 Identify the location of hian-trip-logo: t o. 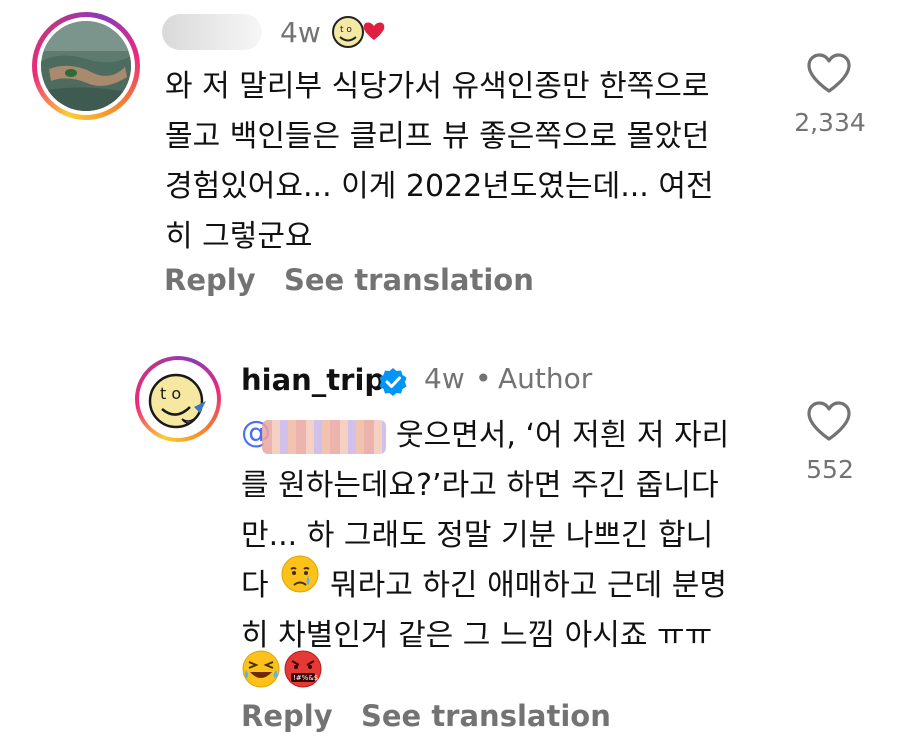
(178, 399).